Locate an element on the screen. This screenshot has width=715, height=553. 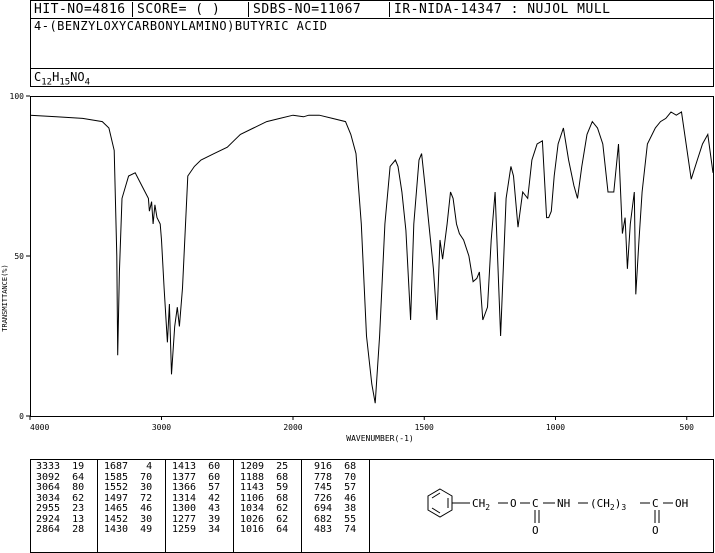
peak-wavenumber: 1034 is located at coordinates (252, 508).